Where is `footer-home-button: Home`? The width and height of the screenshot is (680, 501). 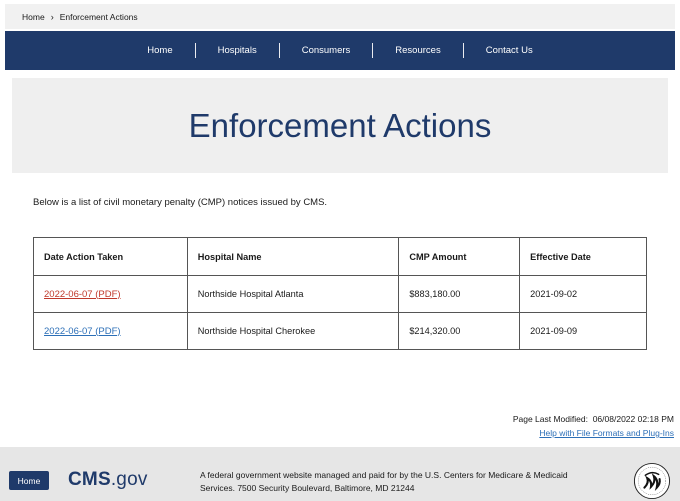
footer-home-button: Home is located at coordinates (29, 480).